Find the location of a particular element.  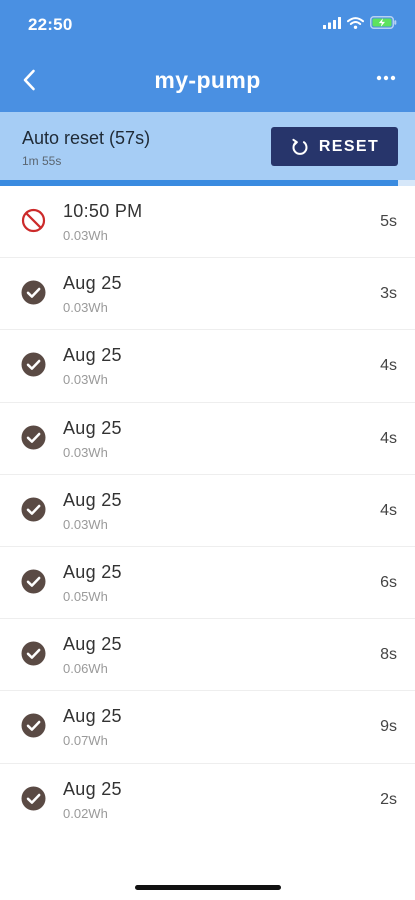

event-duration: 5s is located at coordinates (388, 221).